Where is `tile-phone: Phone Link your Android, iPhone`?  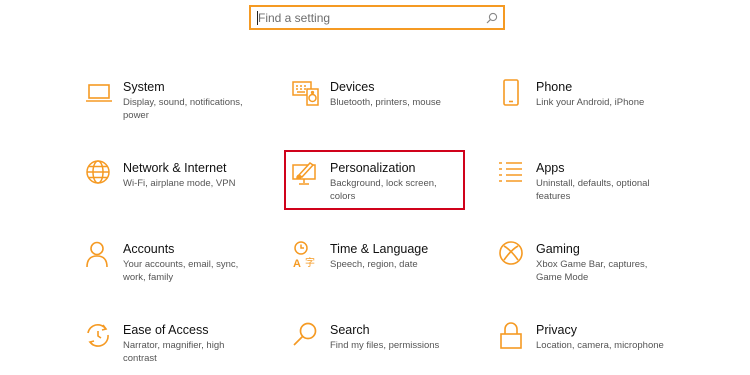 tile-phone: Phone Link your Android, iPhone is located at coordinates (598, 109).